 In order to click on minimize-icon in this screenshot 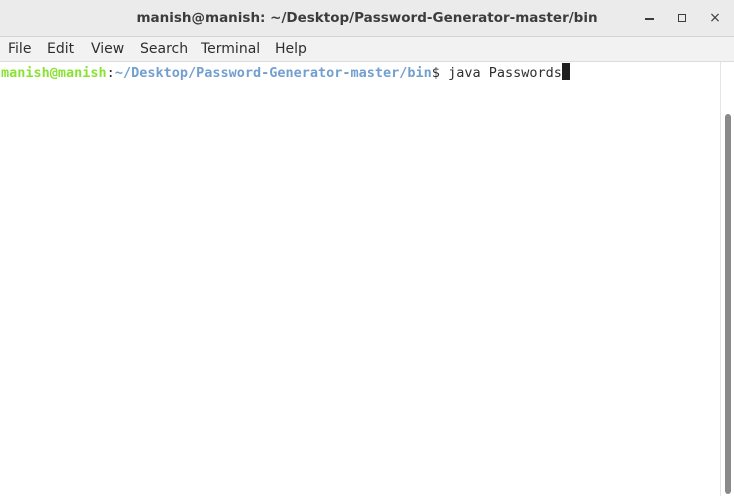, I will do `click(649, 19)`.